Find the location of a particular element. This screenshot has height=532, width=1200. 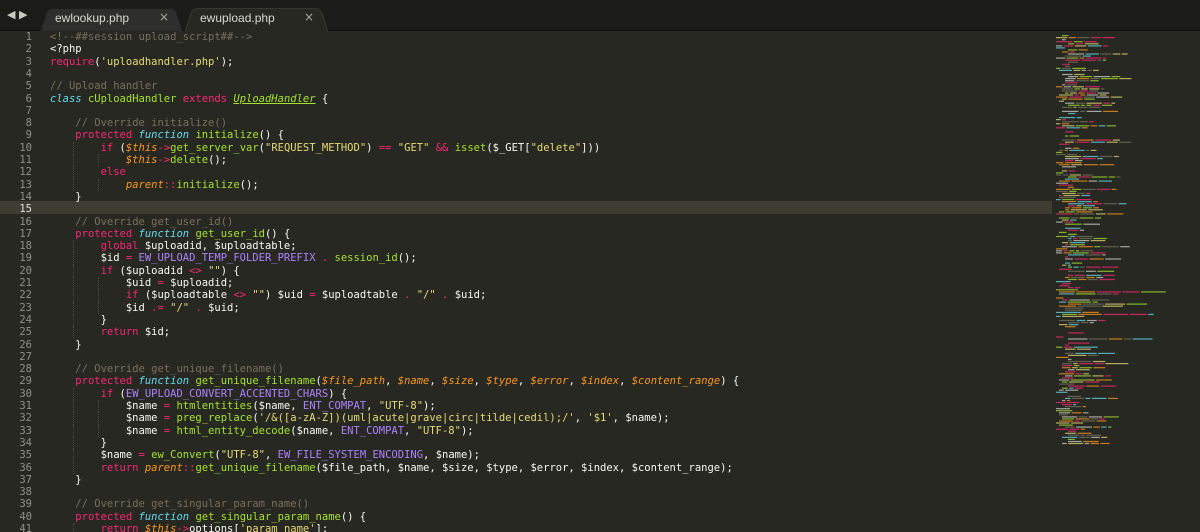

code-line: // Upload handler is located at coordinates (103, 86).